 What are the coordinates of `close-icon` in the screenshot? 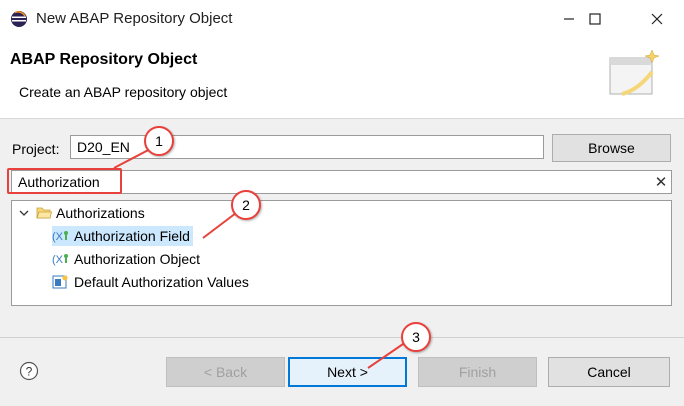 It's located at (657, 19).